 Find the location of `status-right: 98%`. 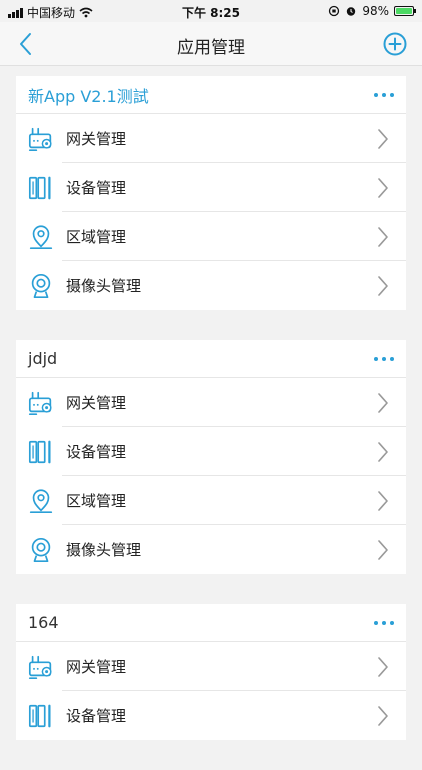

status-right: 98% is located at coordinates (372, 11).